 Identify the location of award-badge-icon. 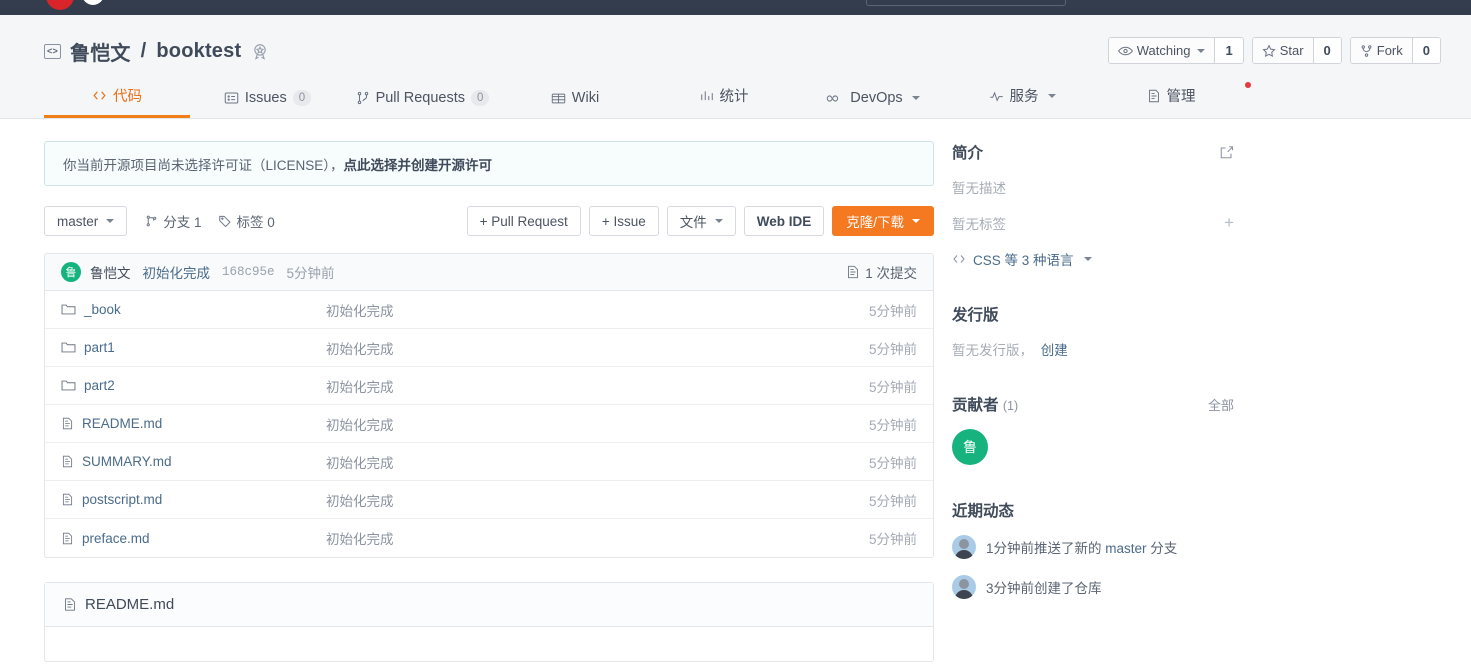
(260, 52).